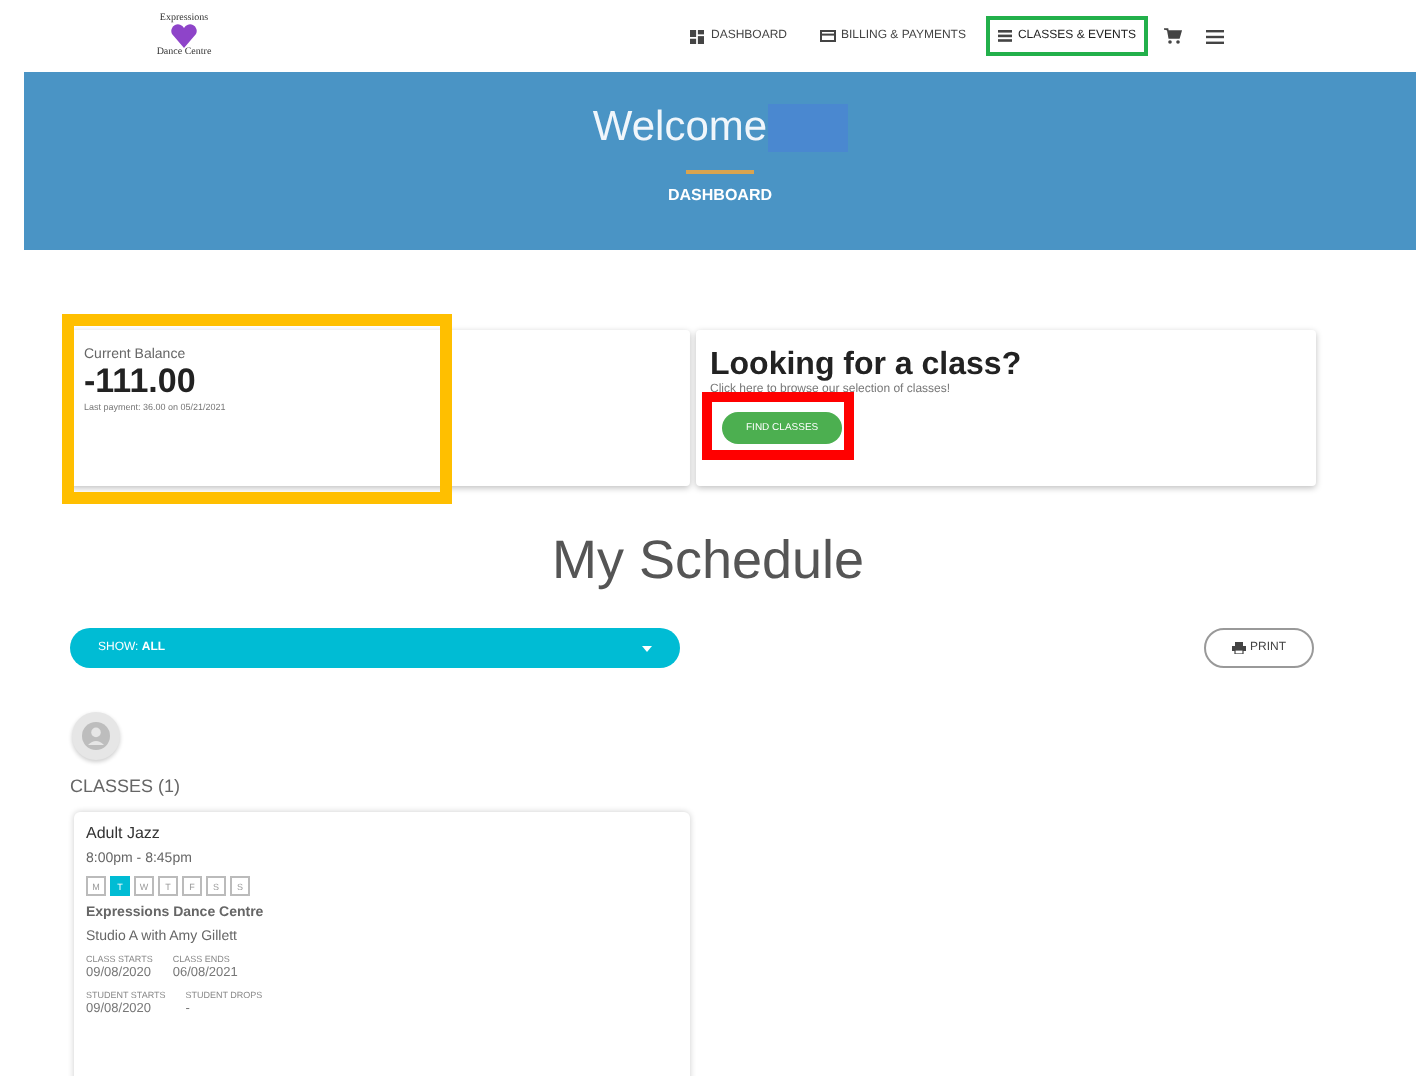 Image resolution: width=1416 pixels, height=1076 pixels. What do you see at coordinates (141, 382) in the screenshot?
I see `balance-amount: -111.00` at bounding box center [141, 382].